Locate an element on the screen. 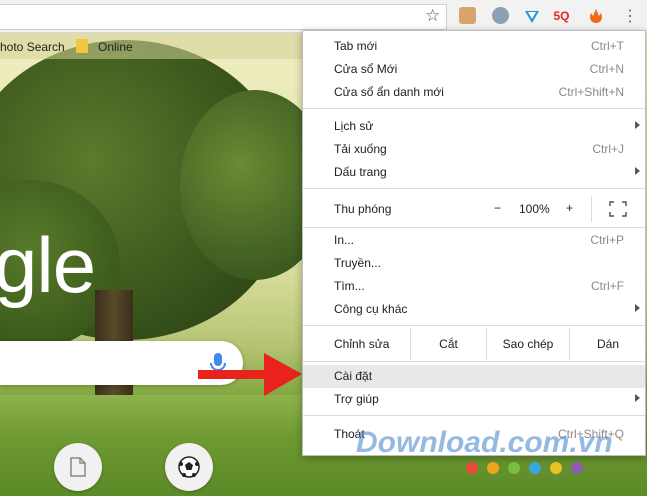 Image resolution: width=647 pixels, height=496 pixels. menu-item-new-window: Cửa sổ Mới Ctrl+N is located at coordinates (474, 69).